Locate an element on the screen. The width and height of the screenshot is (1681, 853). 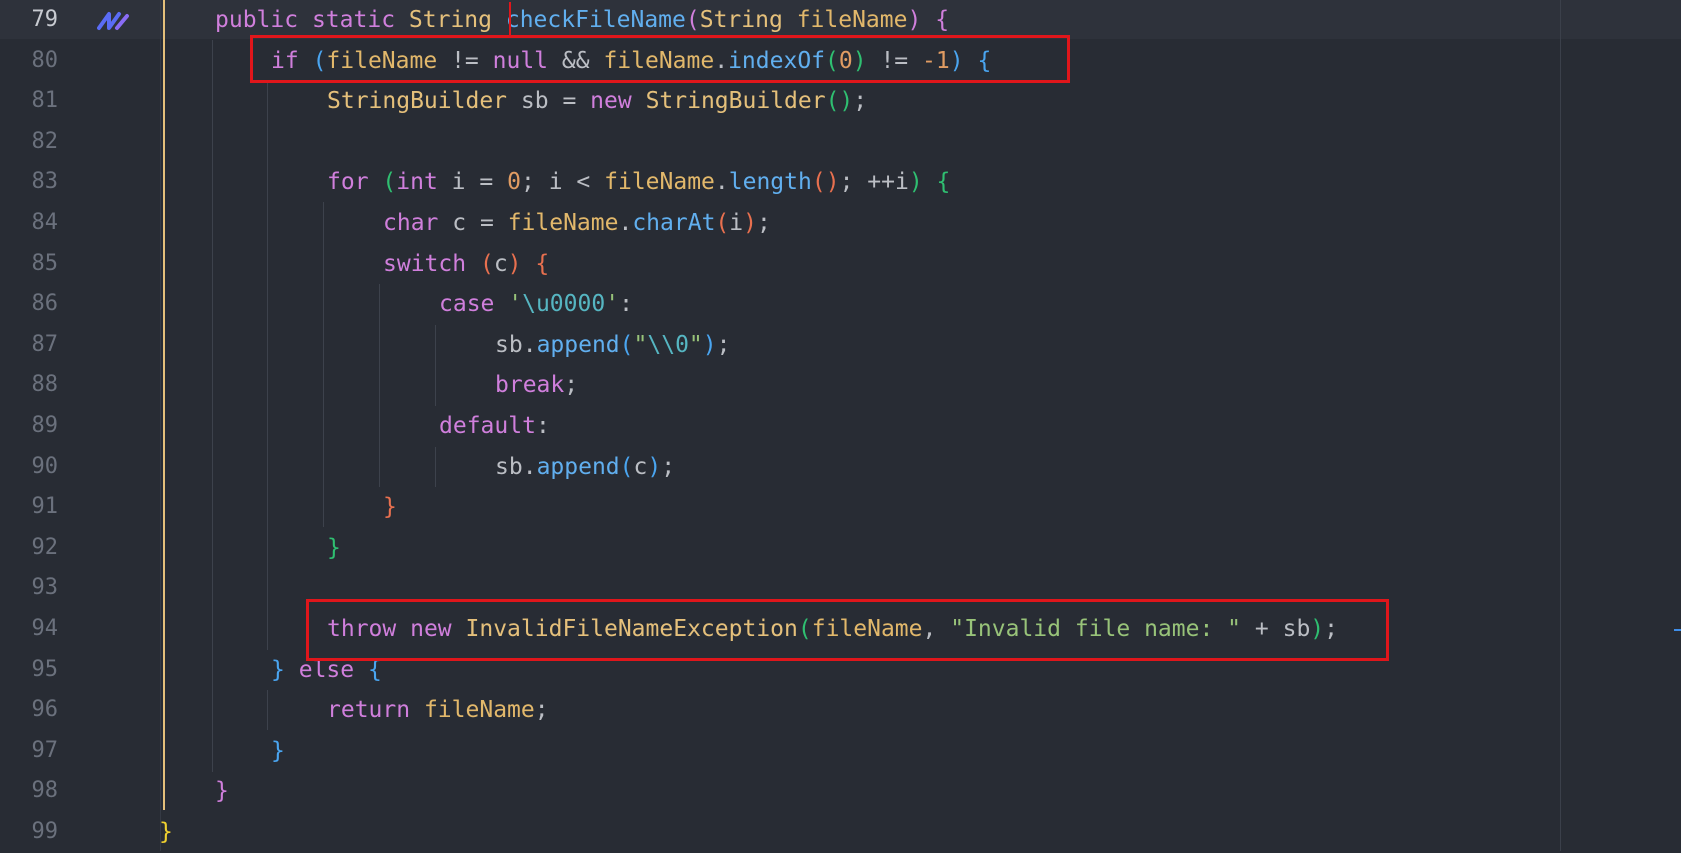
code-text: sb.append("\\0"); is located at coordinates (613, 345).